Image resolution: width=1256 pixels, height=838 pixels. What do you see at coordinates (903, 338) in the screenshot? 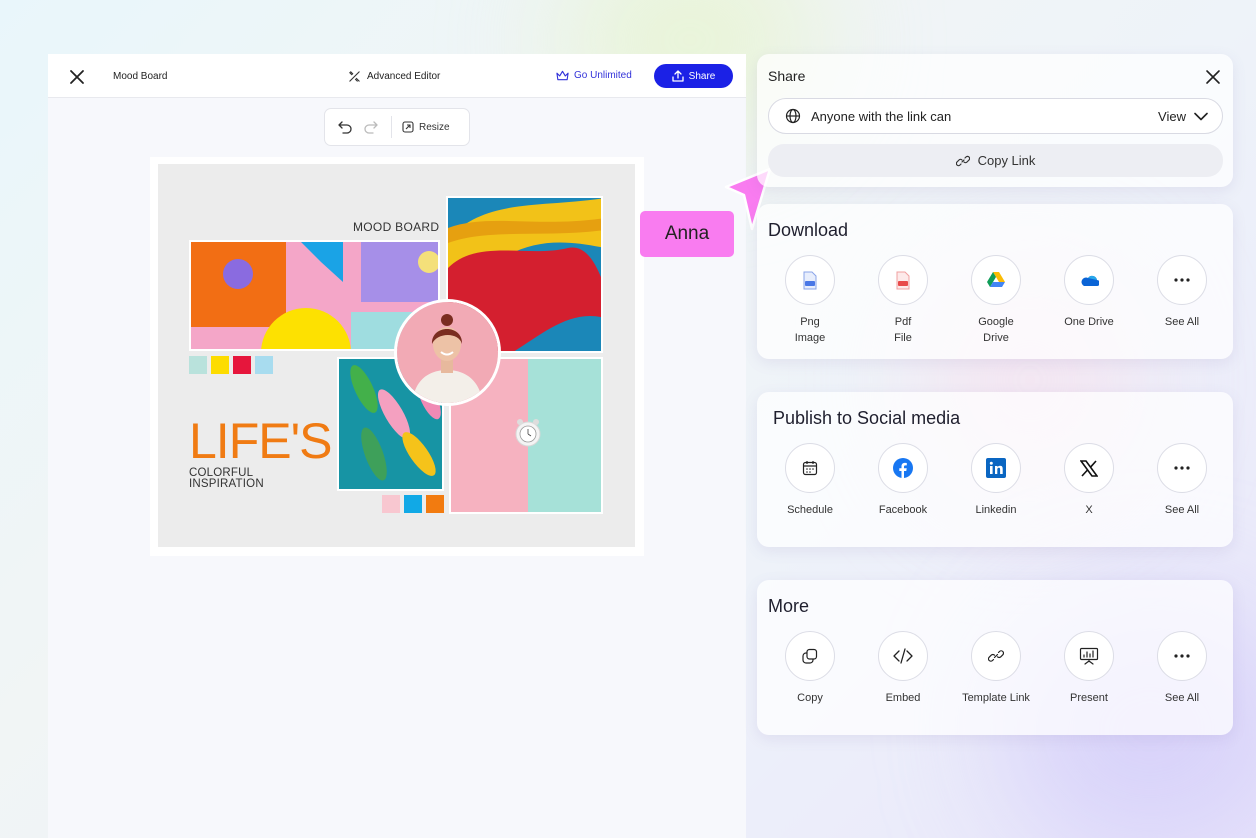
I see `label-line: File` at bounding box center [903, 338].